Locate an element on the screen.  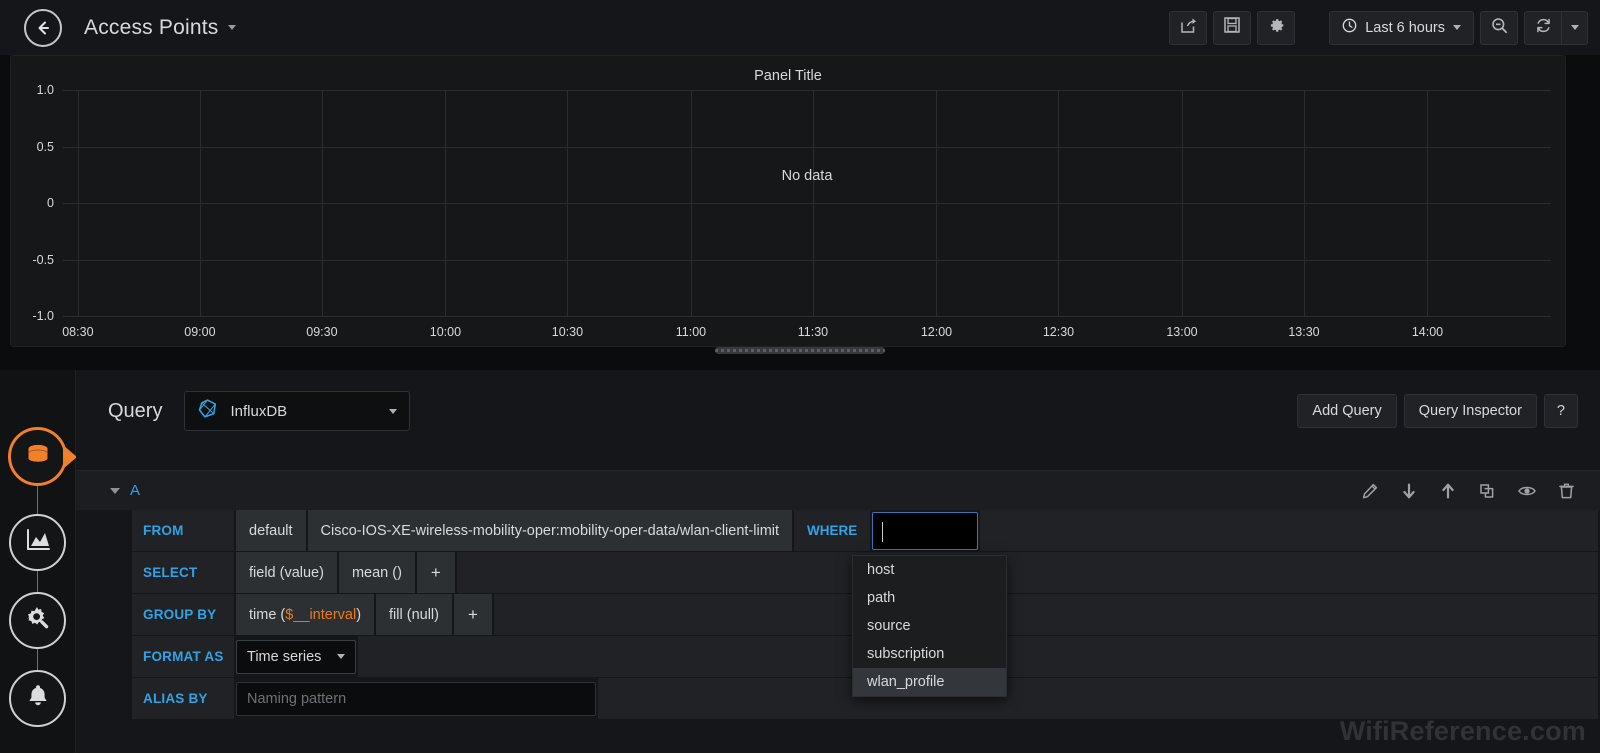
groupby-interval-variable: $__interval is located at coordinates (321, 614).